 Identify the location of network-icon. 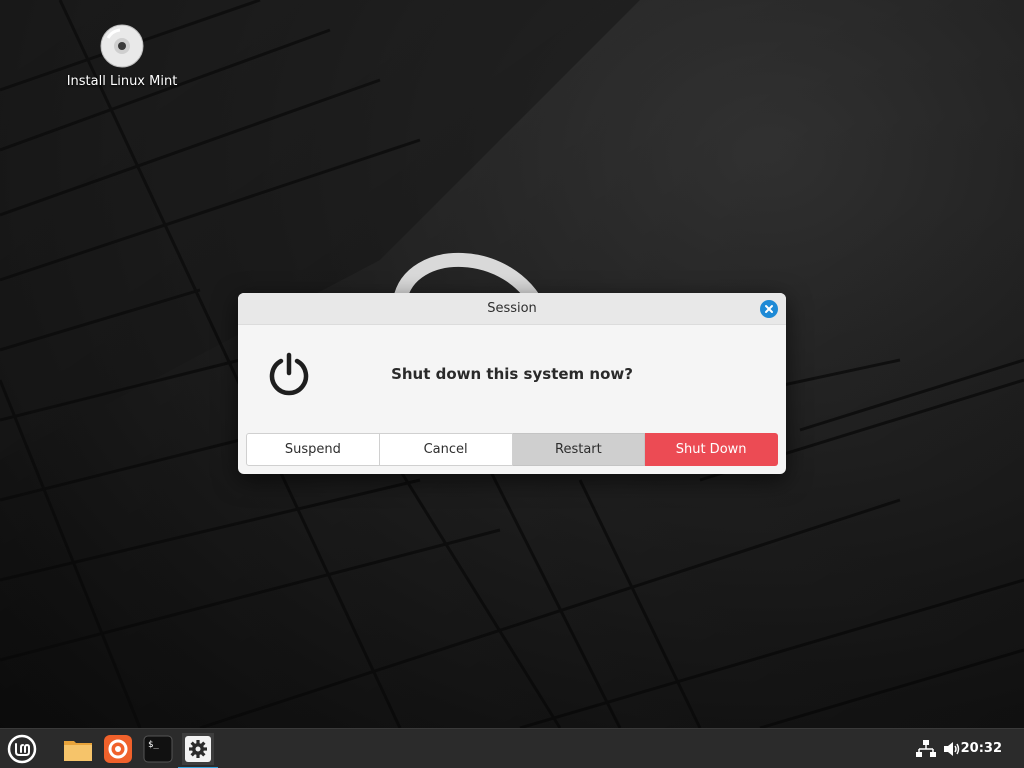
(926, 748).